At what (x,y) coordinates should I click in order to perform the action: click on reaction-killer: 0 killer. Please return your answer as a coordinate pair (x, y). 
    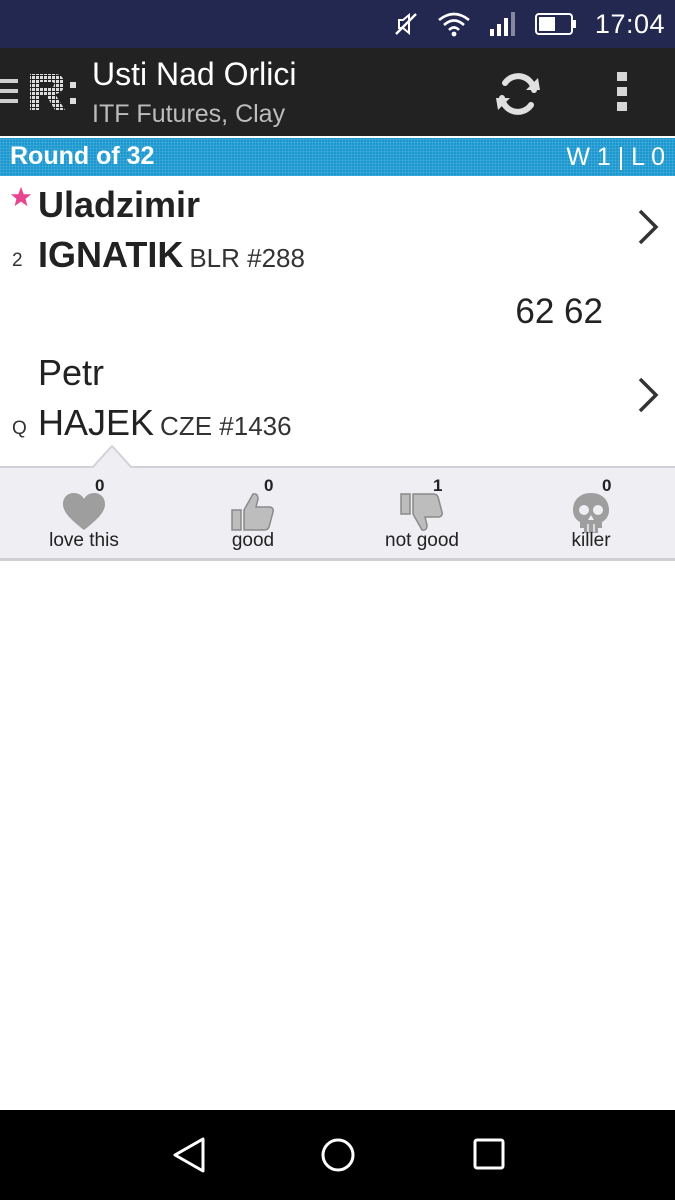
    Looking at the image, I should click on (591, 513).